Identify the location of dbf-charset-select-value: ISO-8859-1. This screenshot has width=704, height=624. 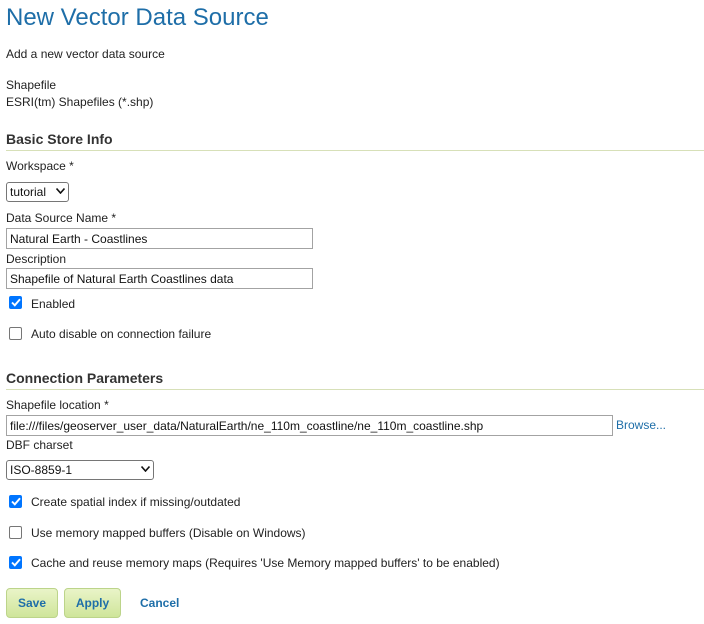
(41, 470).